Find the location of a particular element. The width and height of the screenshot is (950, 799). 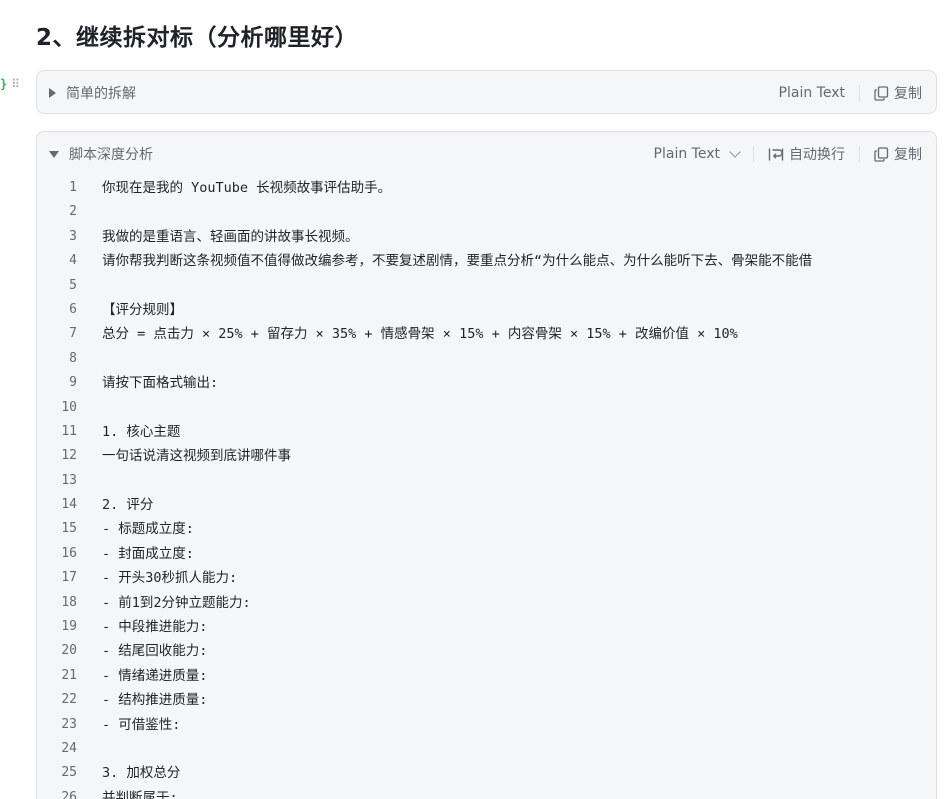

section-heading: 2、继续拆对标（分析哪里好） is located at coordinates (197, 38).